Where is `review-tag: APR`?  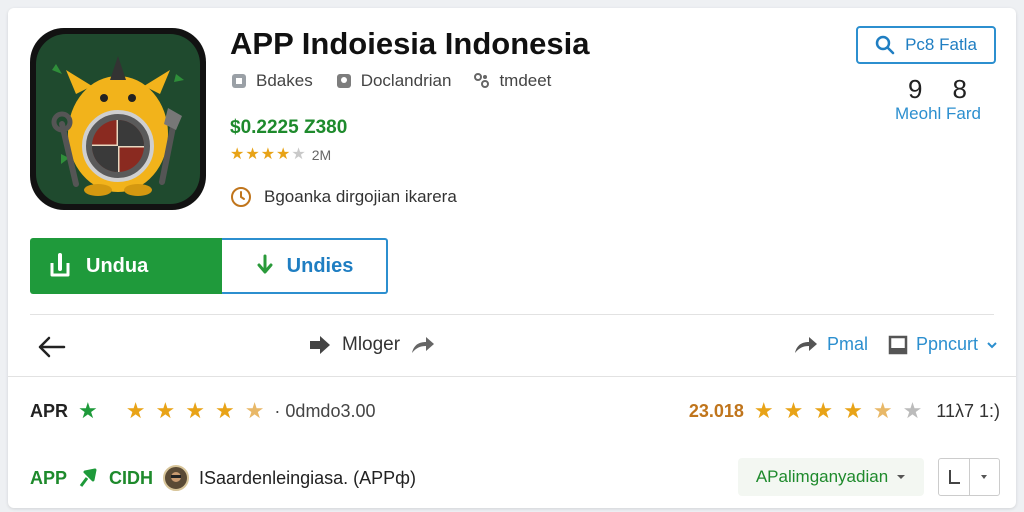 review-tag: APR is located at coordinates (49, 410).